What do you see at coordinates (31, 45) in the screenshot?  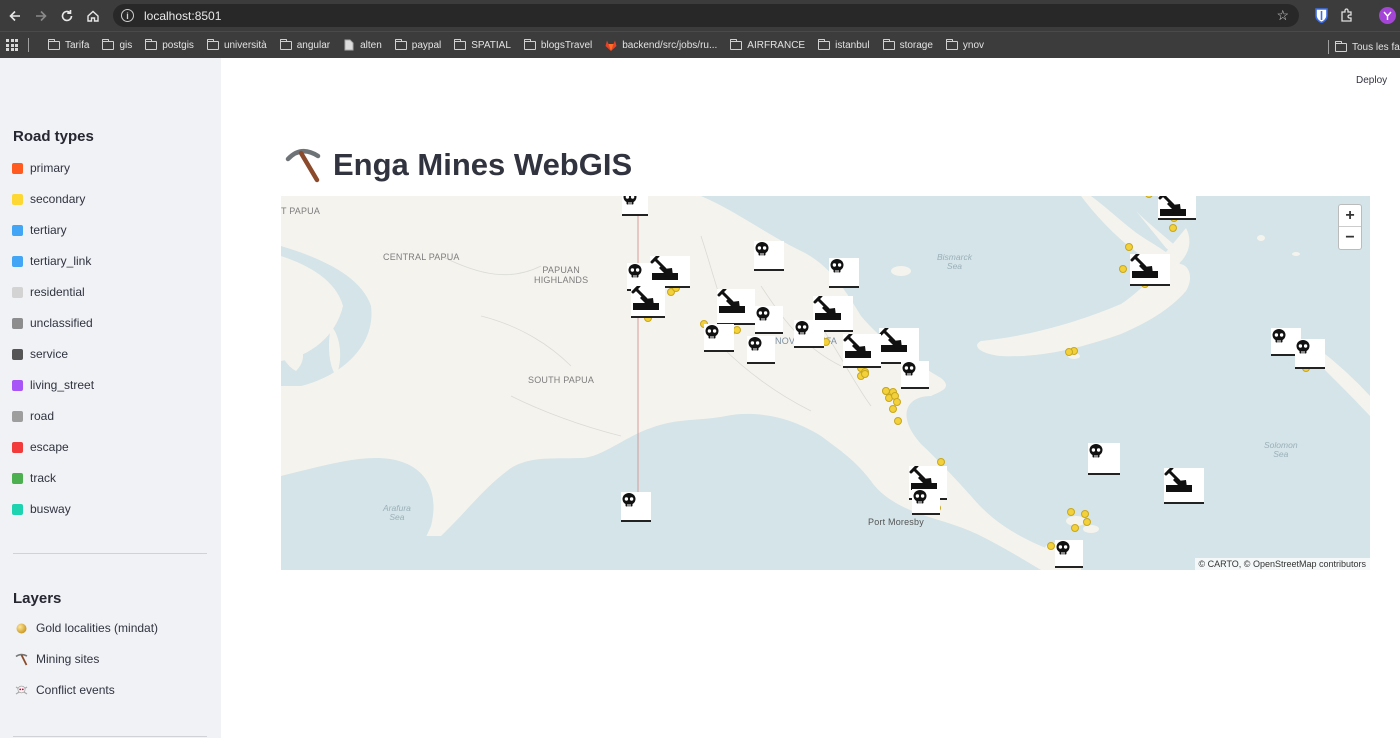 I see `bookmarks-separator` at bounding box center [31, 45].